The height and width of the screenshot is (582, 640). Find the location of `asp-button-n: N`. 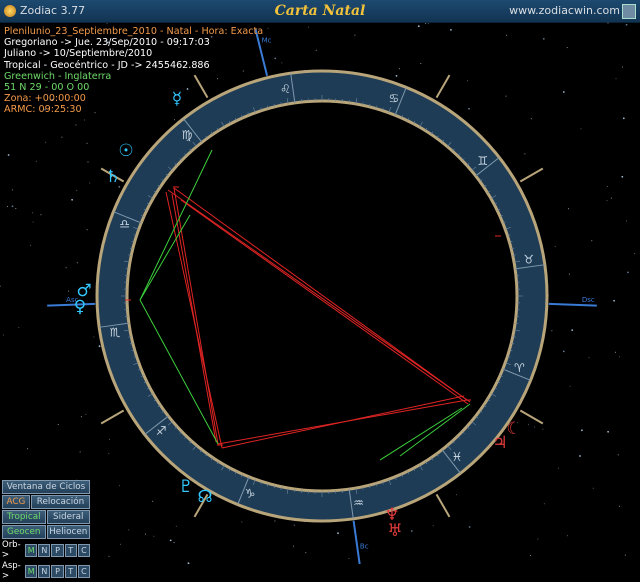

asp-button-n: N is located at coordinates (44, 571).